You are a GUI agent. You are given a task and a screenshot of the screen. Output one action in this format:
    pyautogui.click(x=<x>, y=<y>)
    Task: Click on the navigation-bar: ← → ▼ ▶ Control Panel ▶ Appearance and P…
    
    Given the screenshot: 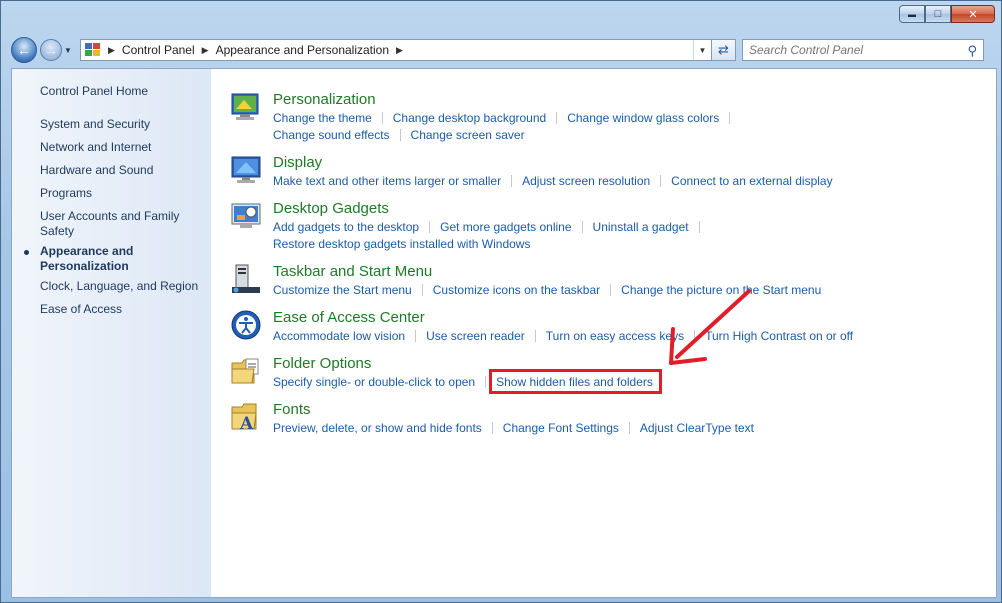 What is the action you would take?
    pyautogui.click(x=503, y=50)
    